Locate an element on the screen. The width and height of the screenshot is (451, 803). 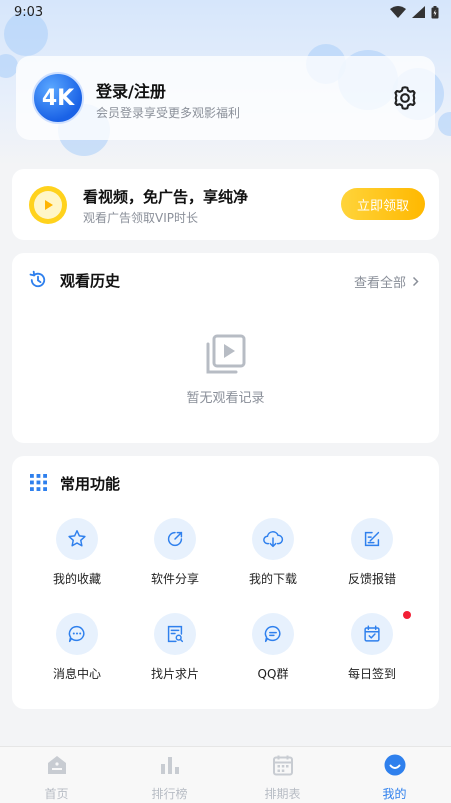
share-app-label: 软件分享 is located at coordinates (174, 579).